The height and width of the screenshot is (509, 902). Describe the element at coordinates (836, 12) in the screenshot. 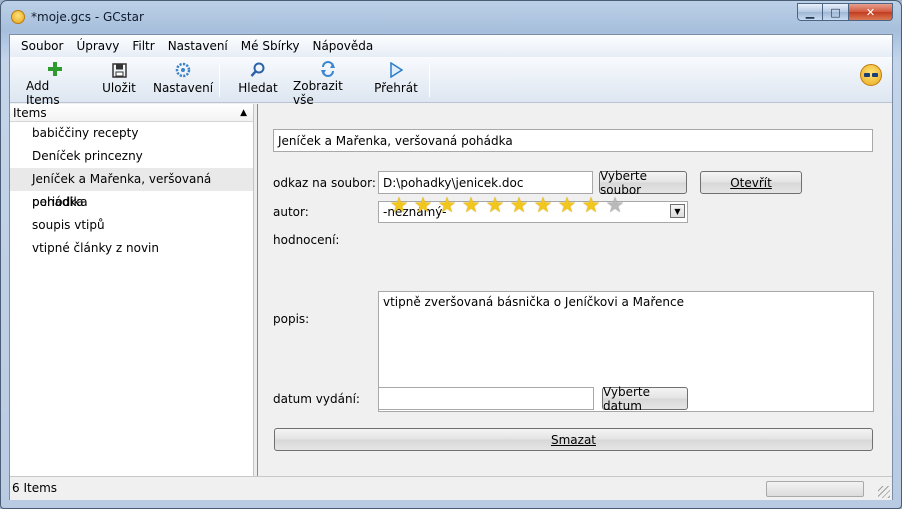

I see `maximize-button: □` at that location.